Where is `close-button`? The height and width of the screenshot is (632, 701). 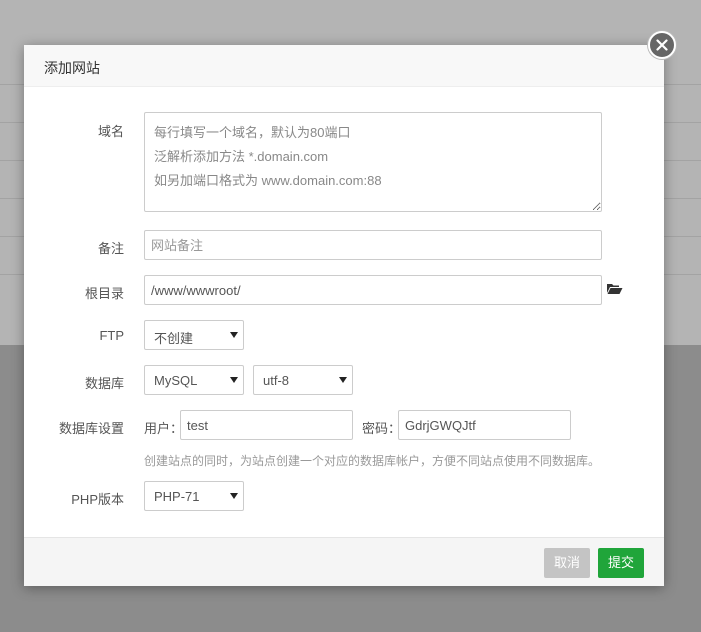
close-button is located at coordinates (662, 45).